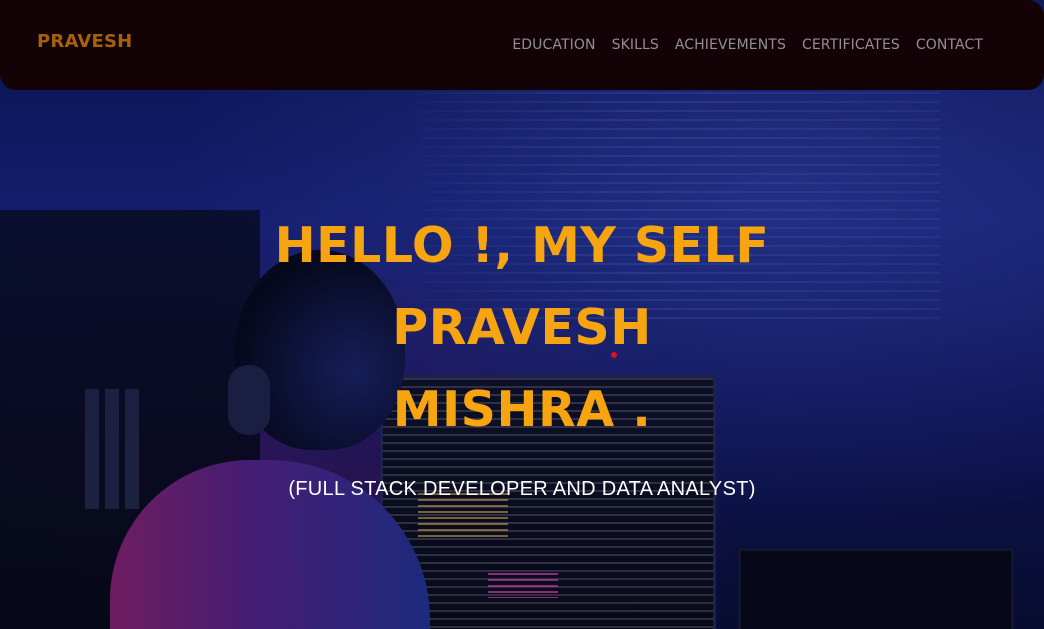 The image size is (1044, 629). I want to click on hero-heading-line-1: HELLO !, MY SELF, so click(522, 245).